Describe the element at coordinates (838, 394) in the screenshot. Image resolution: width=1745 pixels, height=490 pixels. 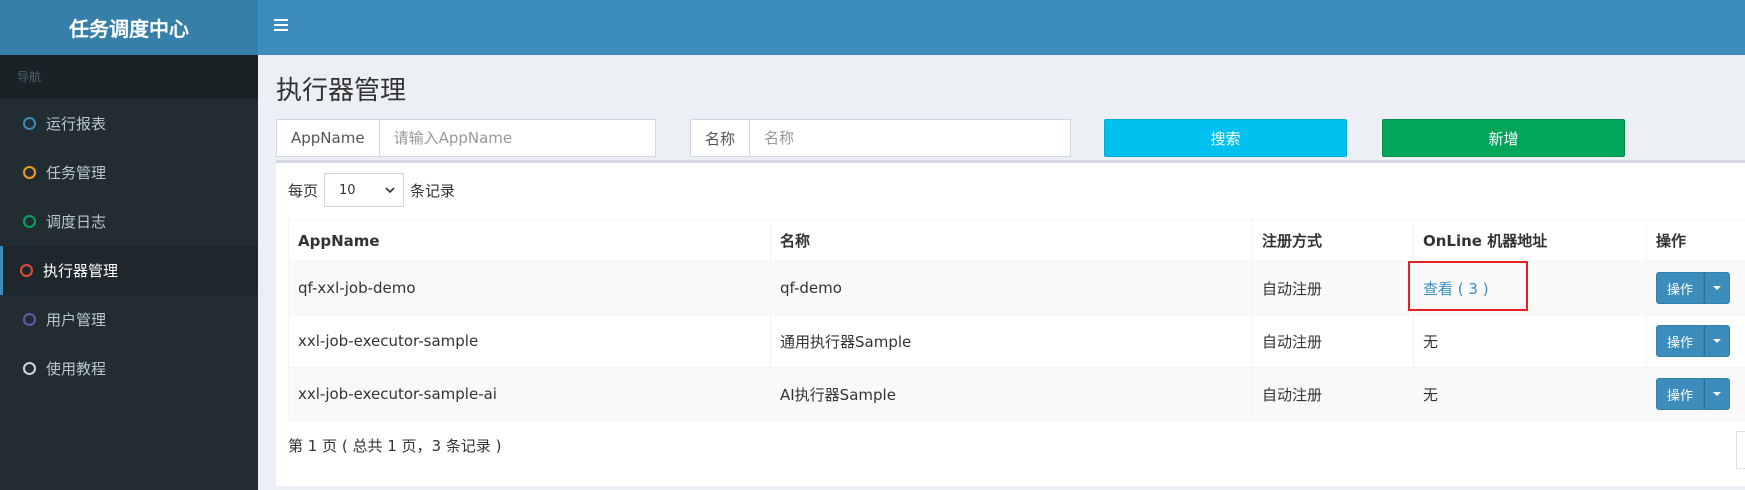
I see `cell-title-text: AI执行器Sample` at that location.